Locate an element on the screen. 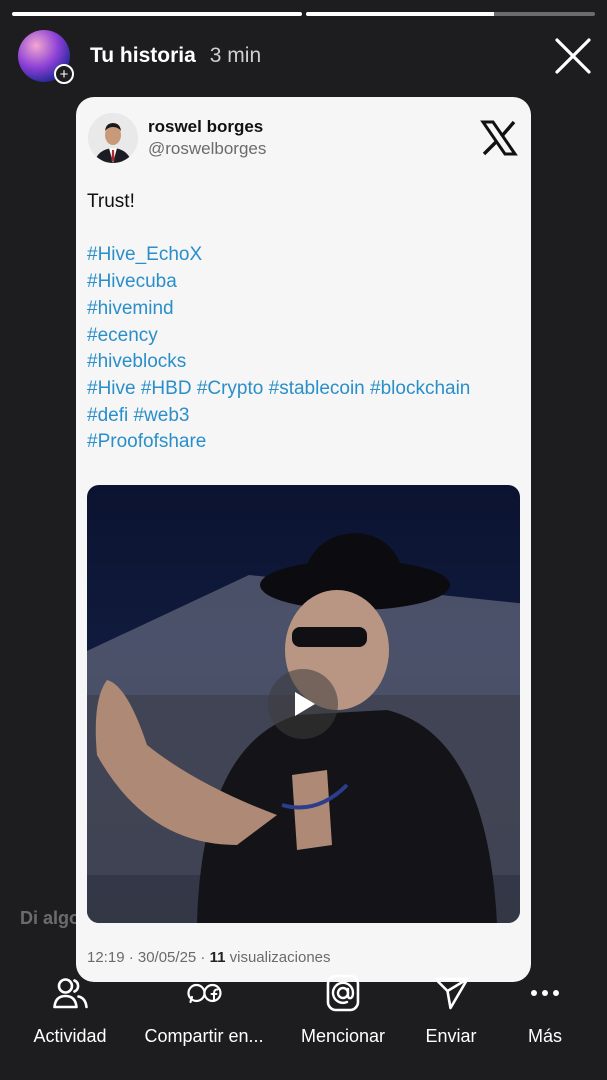 The height and width of the screenshot is (1080, 607). more-label: Más is located at coordinates (545, 1036).